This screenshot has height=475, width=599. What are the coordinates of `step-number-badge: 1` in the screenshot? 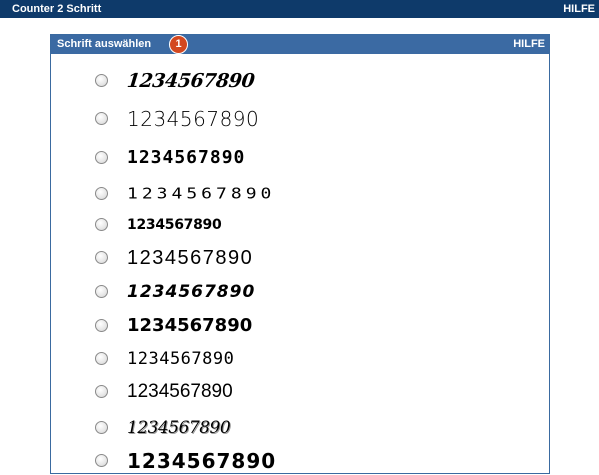 It's located at (178, 44).